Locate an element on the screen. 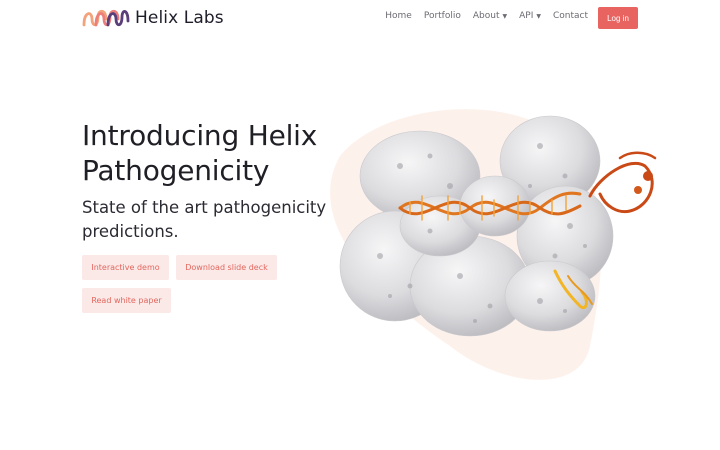 This screenshot has height=450, width=720. nav-item-about: About ▼ is located at coordinates (490, 16).